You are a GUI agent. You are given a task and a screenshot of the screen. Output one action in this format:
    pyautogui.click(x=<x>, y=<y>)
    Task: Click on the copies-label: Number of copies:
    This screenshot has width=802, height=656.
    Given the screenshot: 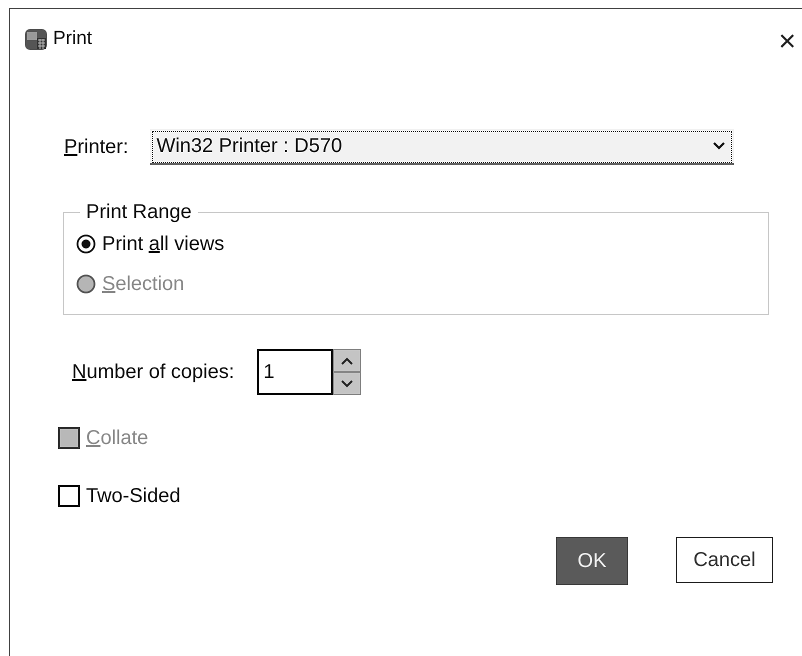 What is the action you would take?
    pyautogui.click(x=153, y=372)
    